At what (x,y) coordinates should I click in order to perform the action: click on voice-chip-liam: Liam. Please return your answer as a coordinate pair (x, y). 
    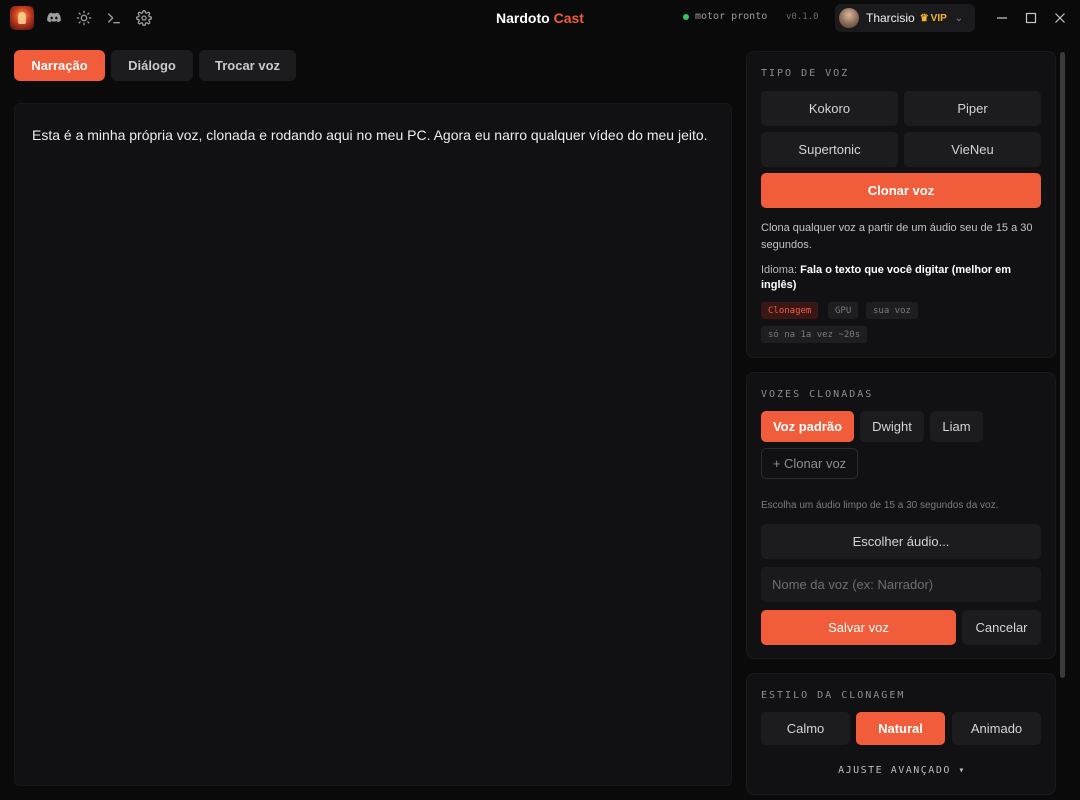
    Looking at the image, I should click on (956, 426).